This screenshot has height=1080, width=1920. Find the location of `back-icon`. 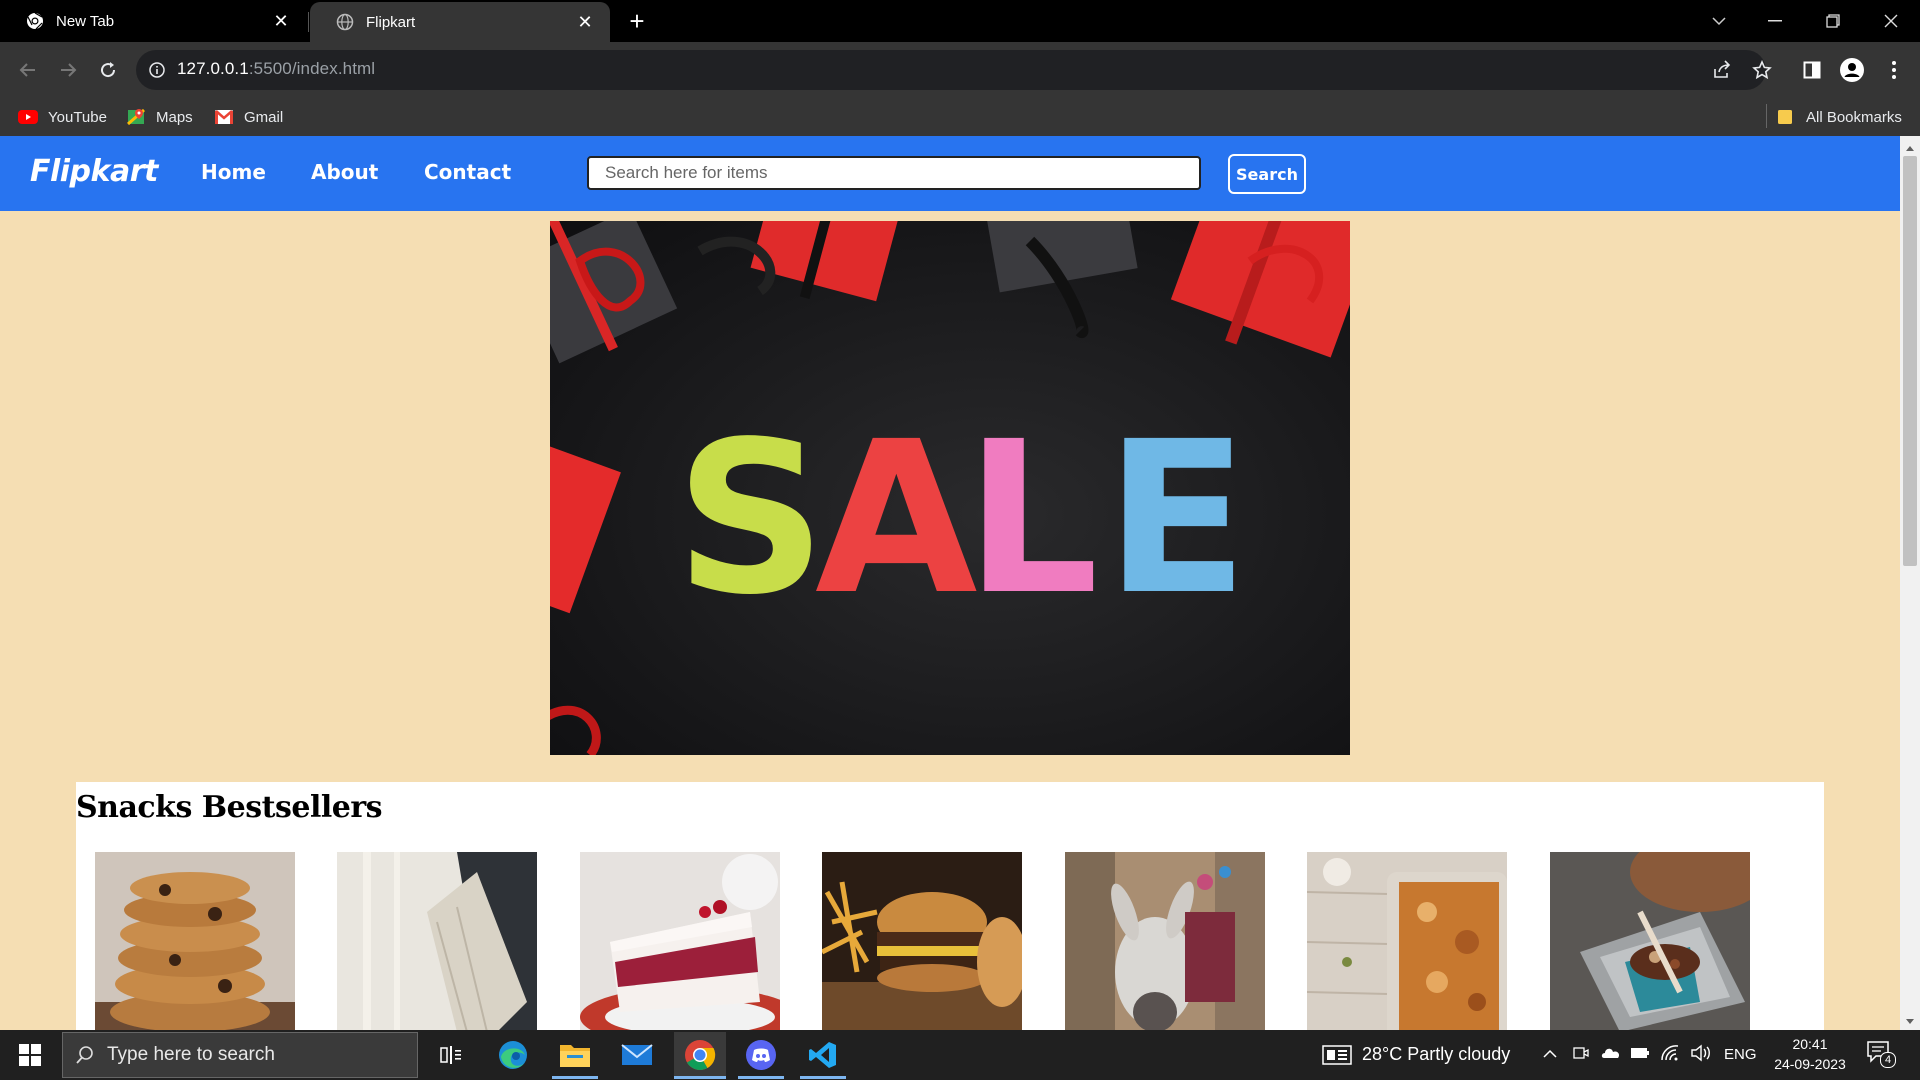

back-icon is located at coordinates (28, 70).